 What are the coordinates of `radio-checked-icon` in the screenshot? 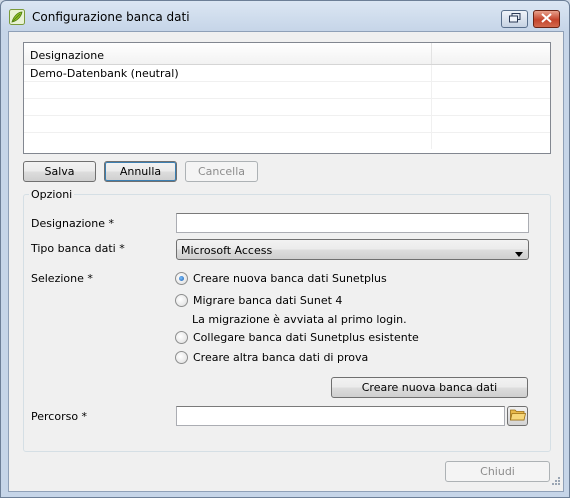 It's located at (181, 278).